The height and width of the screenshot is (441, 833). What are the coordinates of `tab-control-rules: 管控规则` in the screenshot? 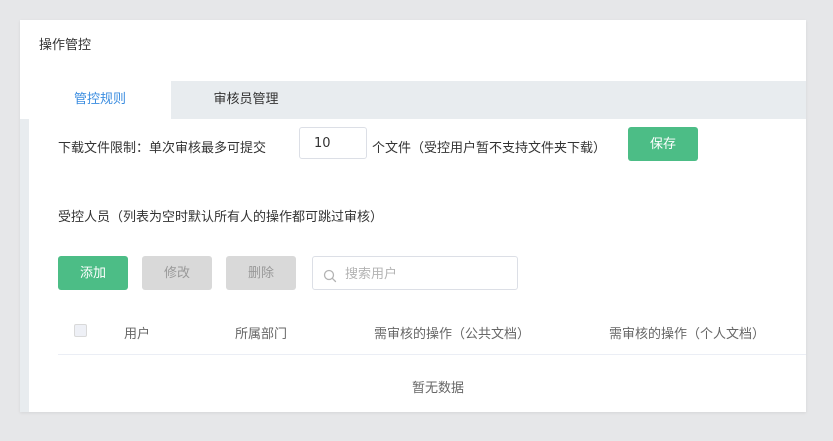 It's located at (100, 100).